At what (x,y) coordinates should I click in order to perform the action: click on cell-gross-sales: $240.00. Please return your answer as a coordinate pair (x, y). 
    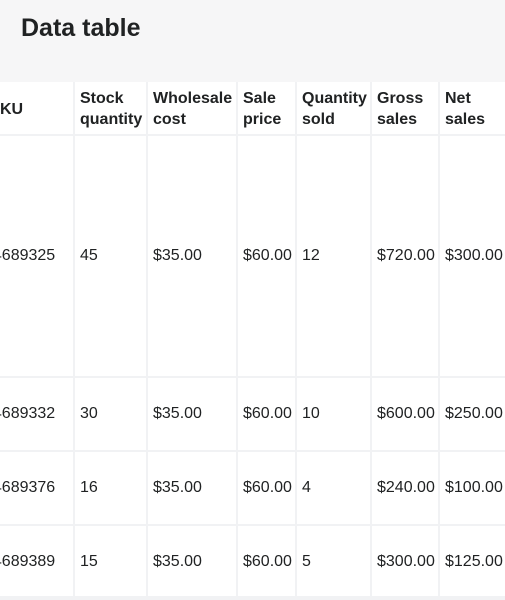
    Looking at the image, I should click on (405, 488).